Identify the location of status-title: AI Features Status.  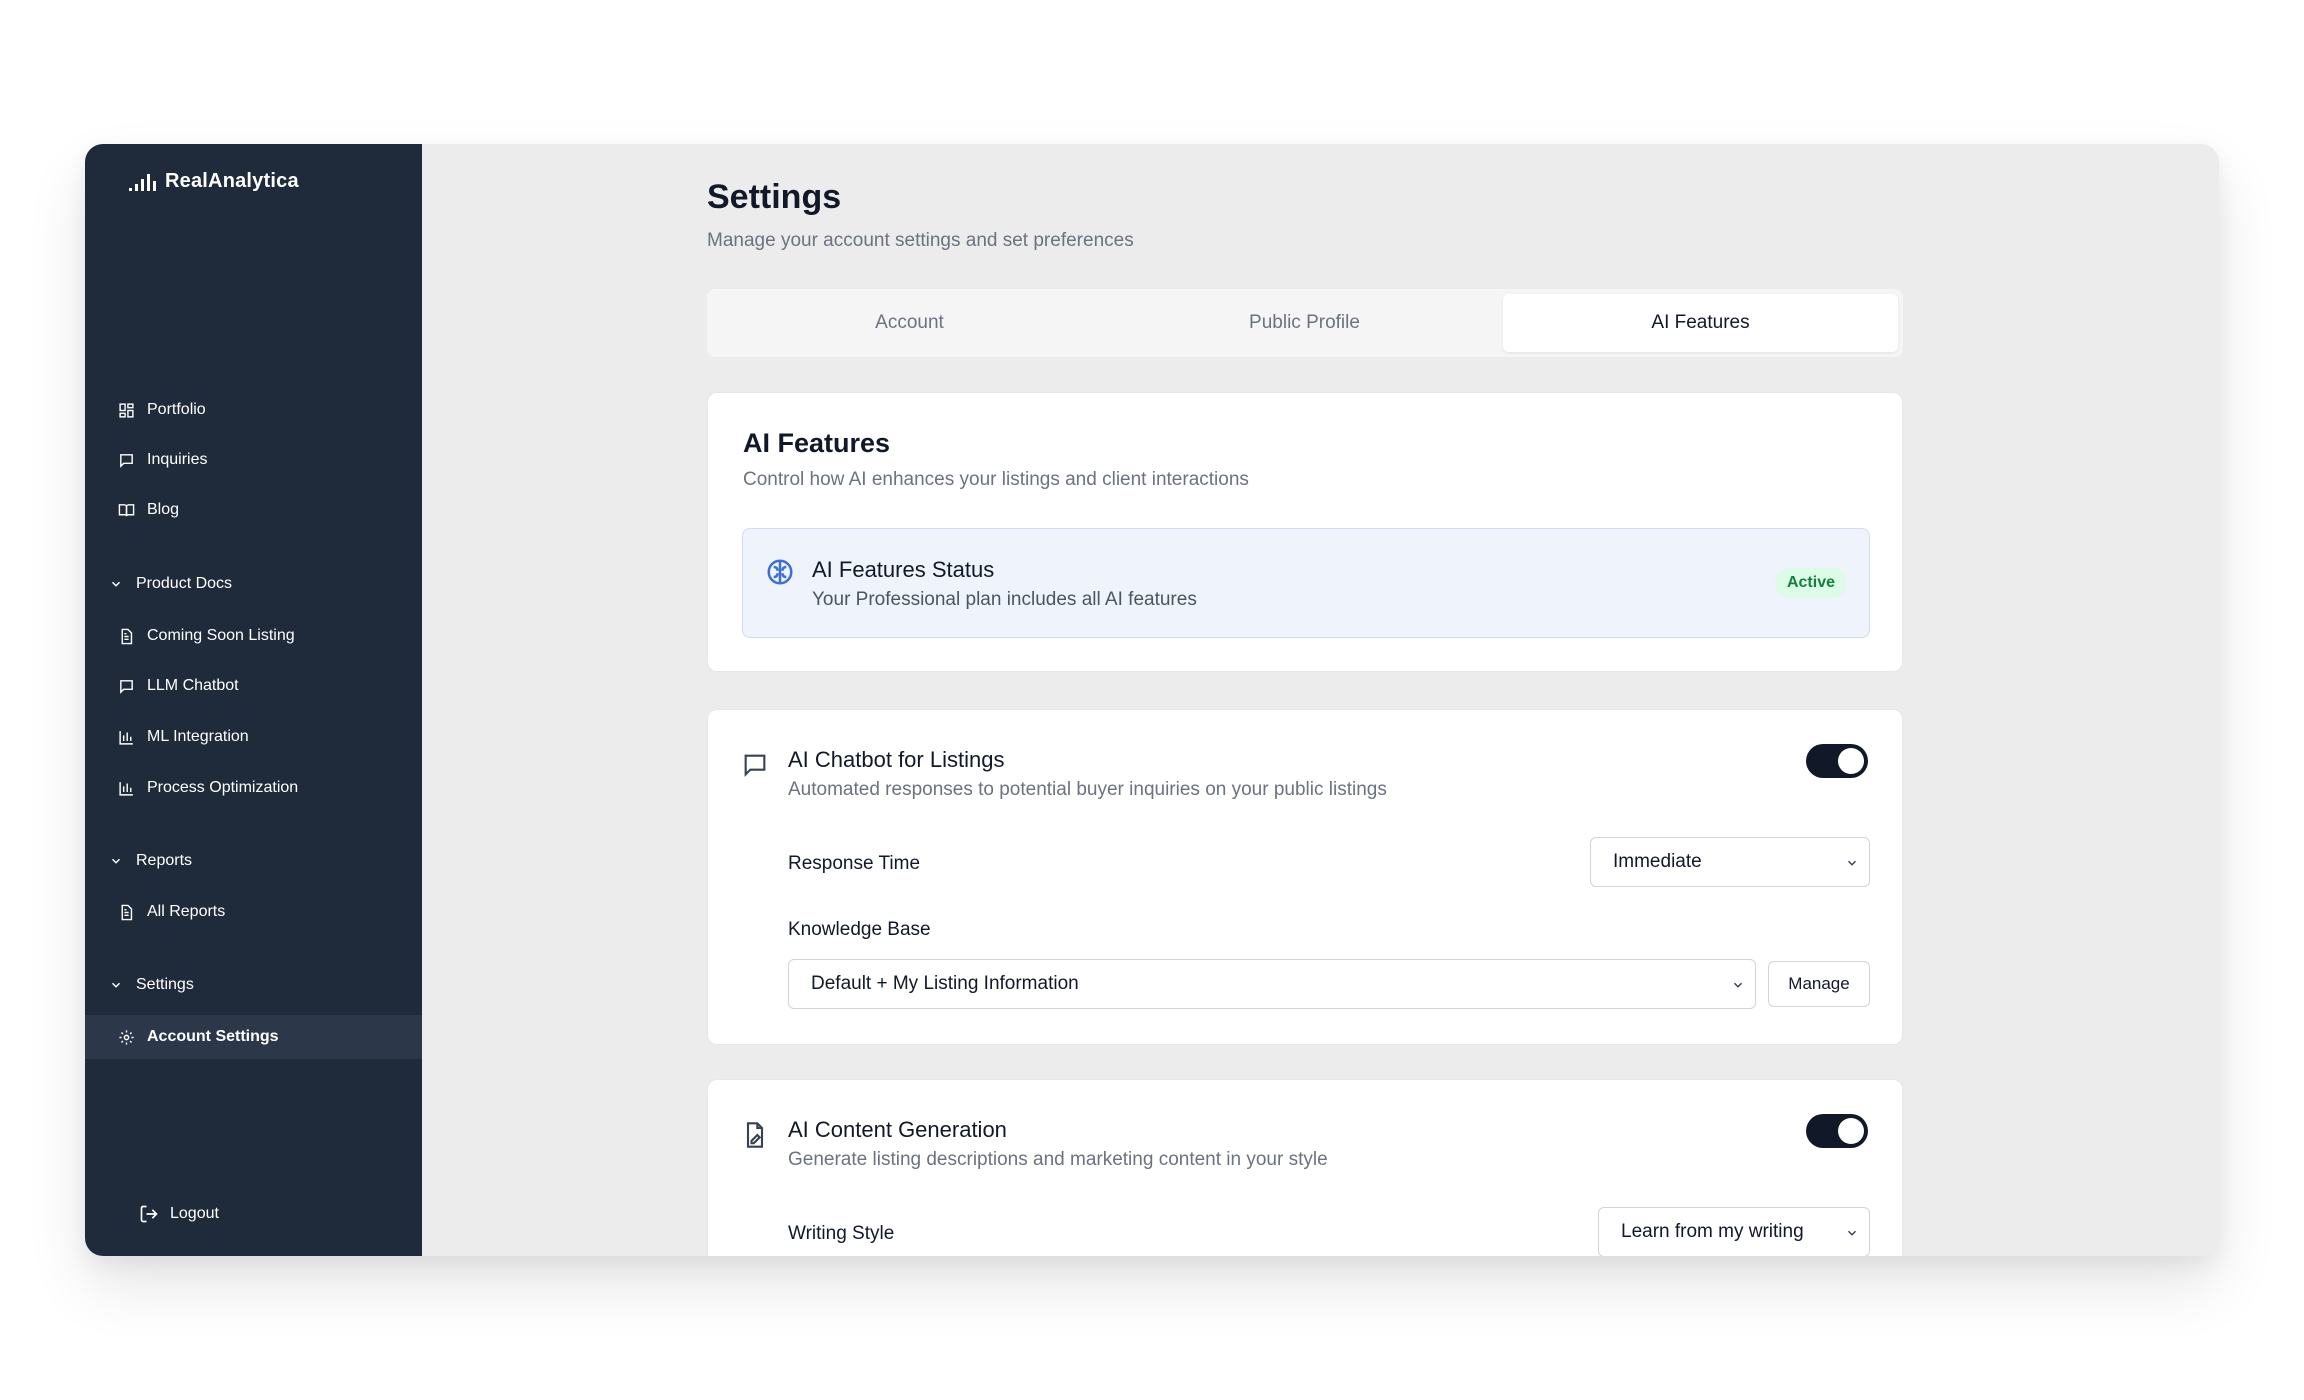
(903, 569).